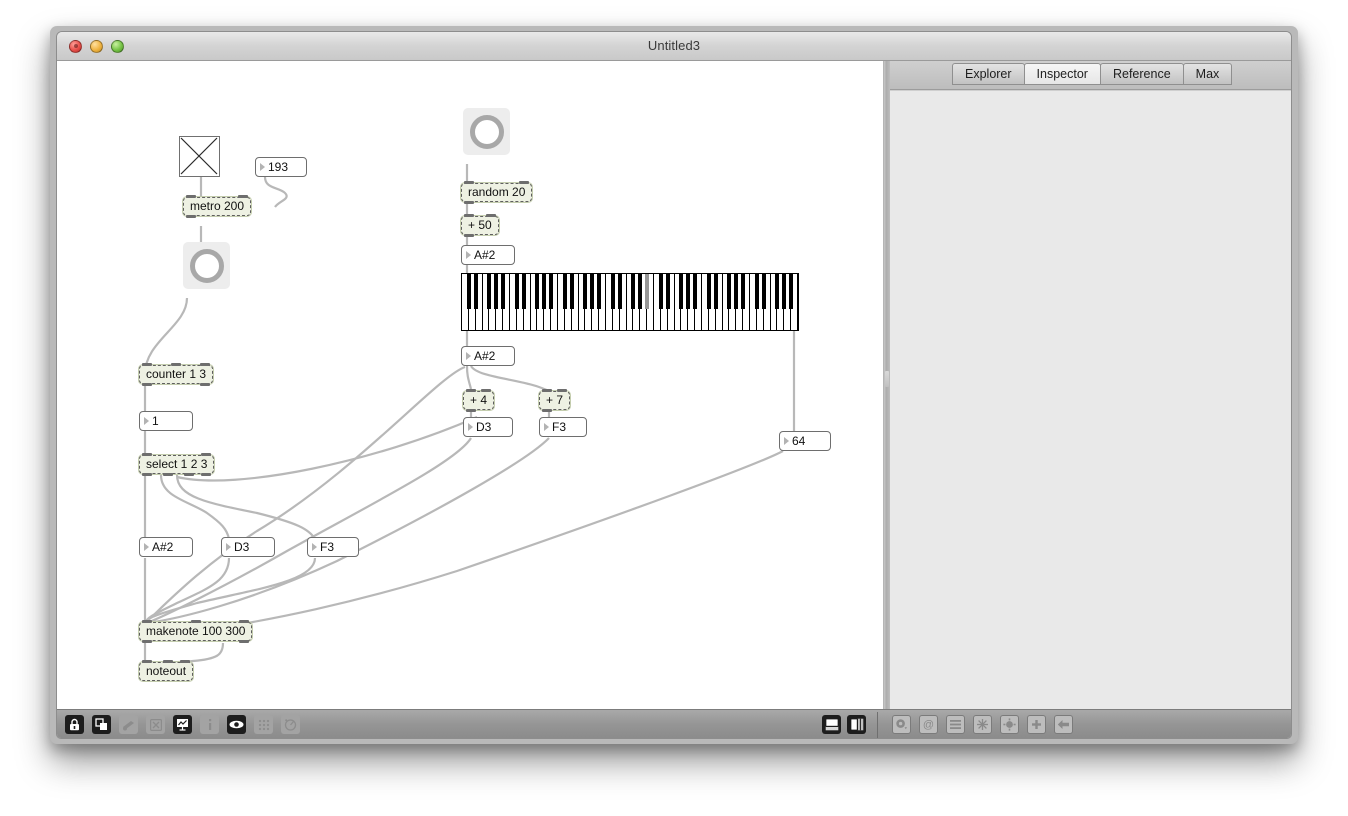 This screenshot has height=816, width=1348. I want to click on back-arrow-icon, so click(1063, 724).